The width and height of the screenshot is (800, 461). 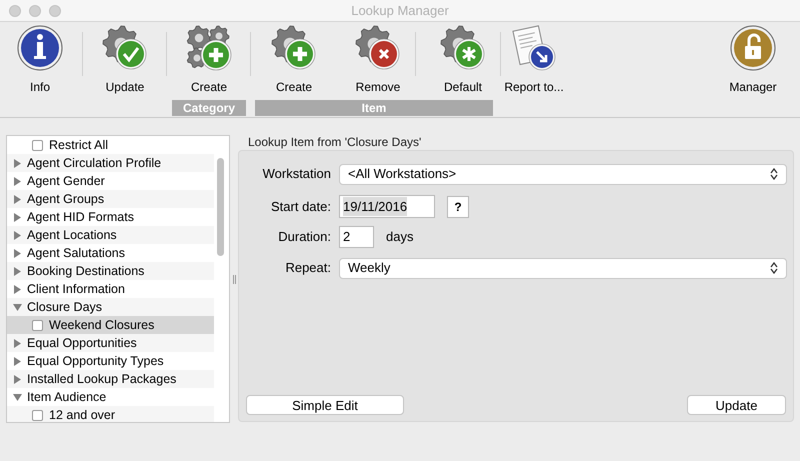 I want to click on toolbar-button: Default, so click(x=463, y=60).